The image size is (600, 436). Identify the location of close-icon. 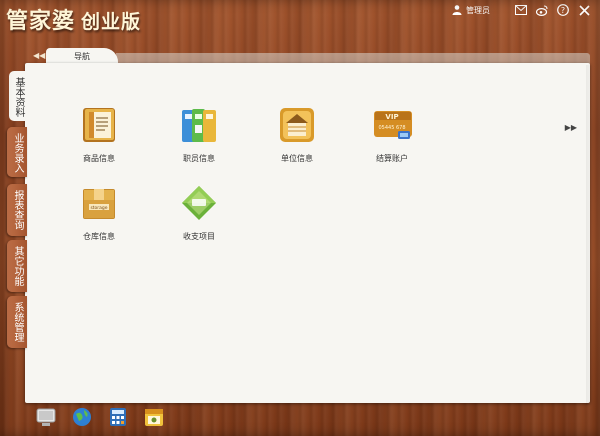
(584, 10).